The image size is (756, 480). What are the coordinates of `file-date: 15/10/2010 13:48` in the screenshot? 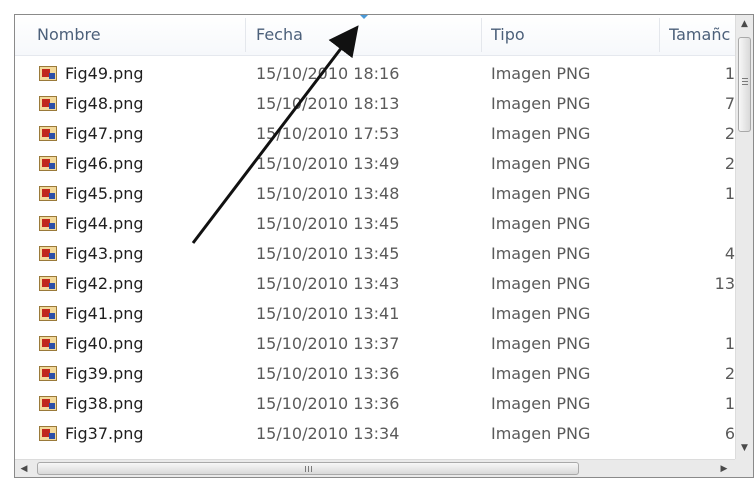 It's located at (328, 193).